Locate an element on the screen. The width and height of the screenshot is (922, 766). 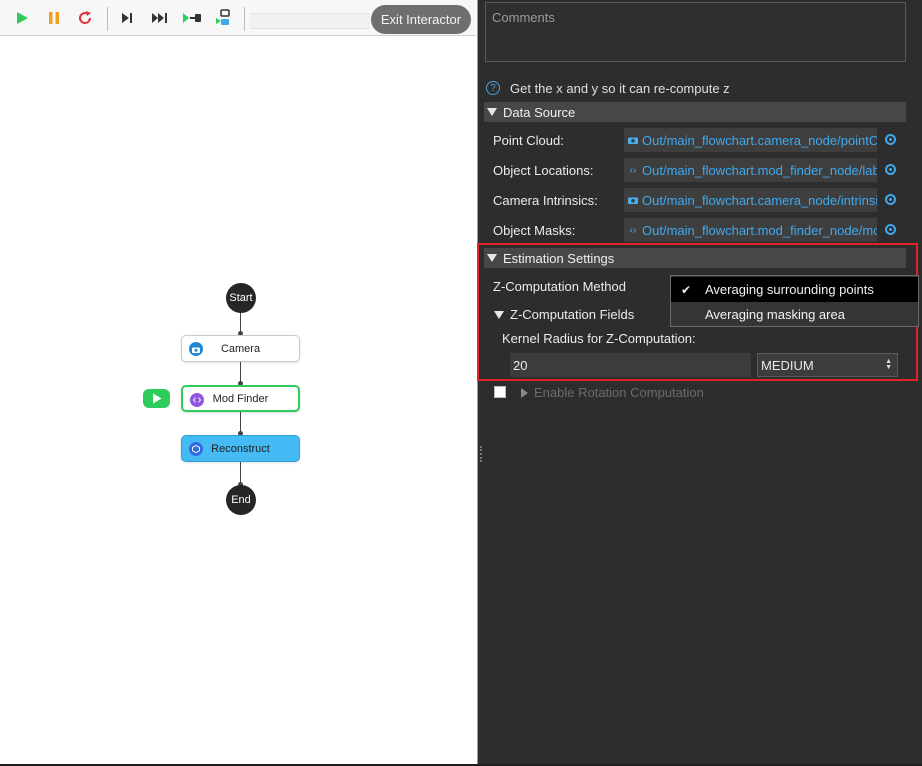
help-row: ? Get the x and y so it can re-compute z is located at coordinates (607, 88).